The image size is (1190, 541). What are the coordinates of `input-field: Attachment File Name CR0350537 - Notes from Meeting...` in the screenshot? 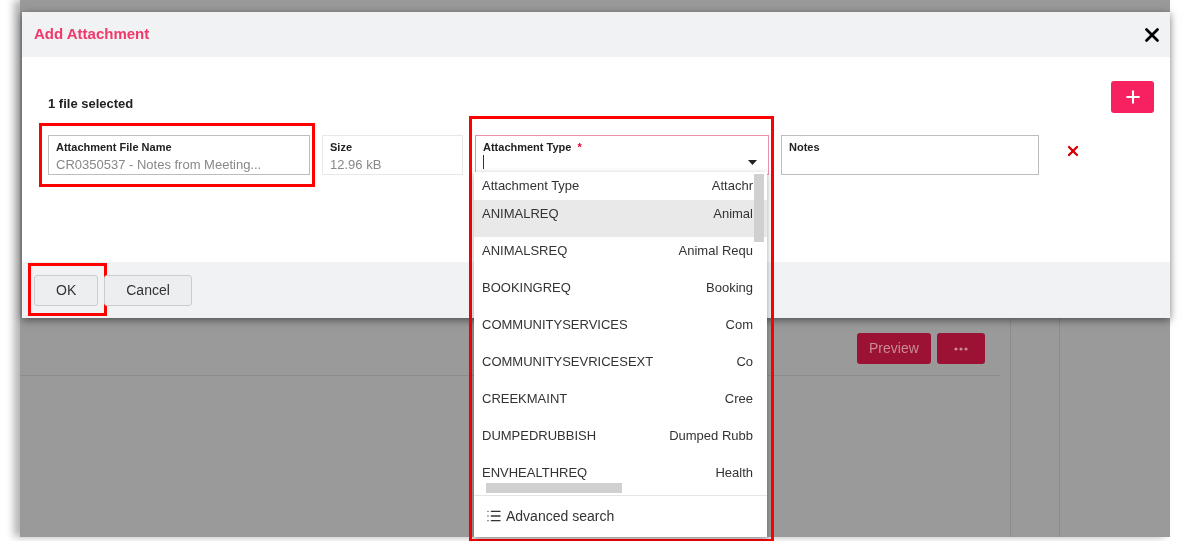 It's located at (179, 154).